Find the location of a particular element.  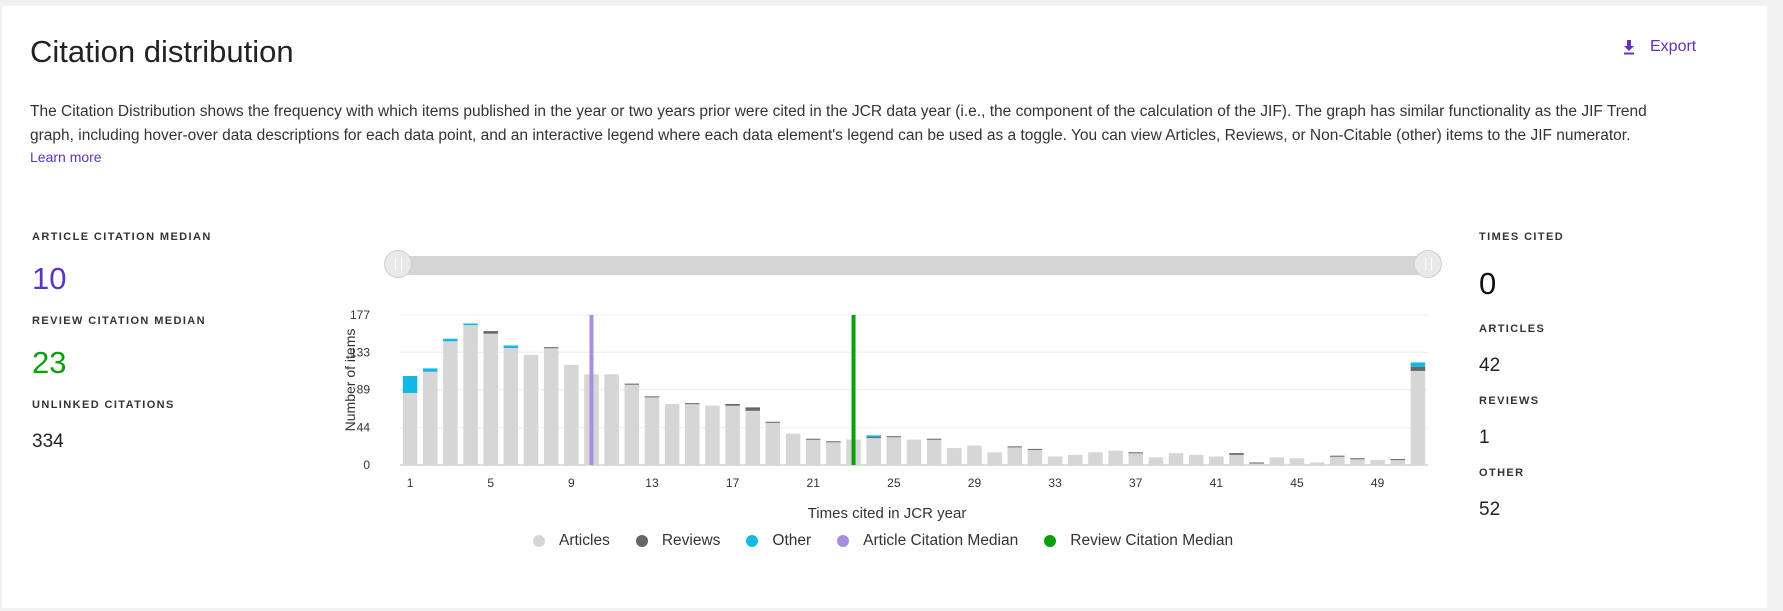

range-slider-right-handle is located at coordinates (1428, 264).